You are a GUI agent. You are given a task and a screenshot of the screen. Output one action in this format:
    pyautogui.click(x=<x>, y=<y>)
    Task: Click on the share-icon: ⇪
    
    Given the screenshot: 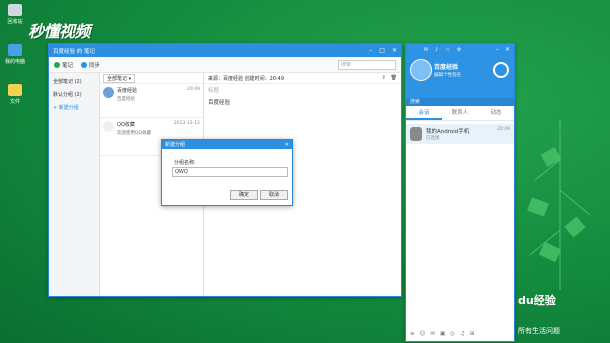 What is the action you would take?
    pyautogui.click(x=383, y=78)
    